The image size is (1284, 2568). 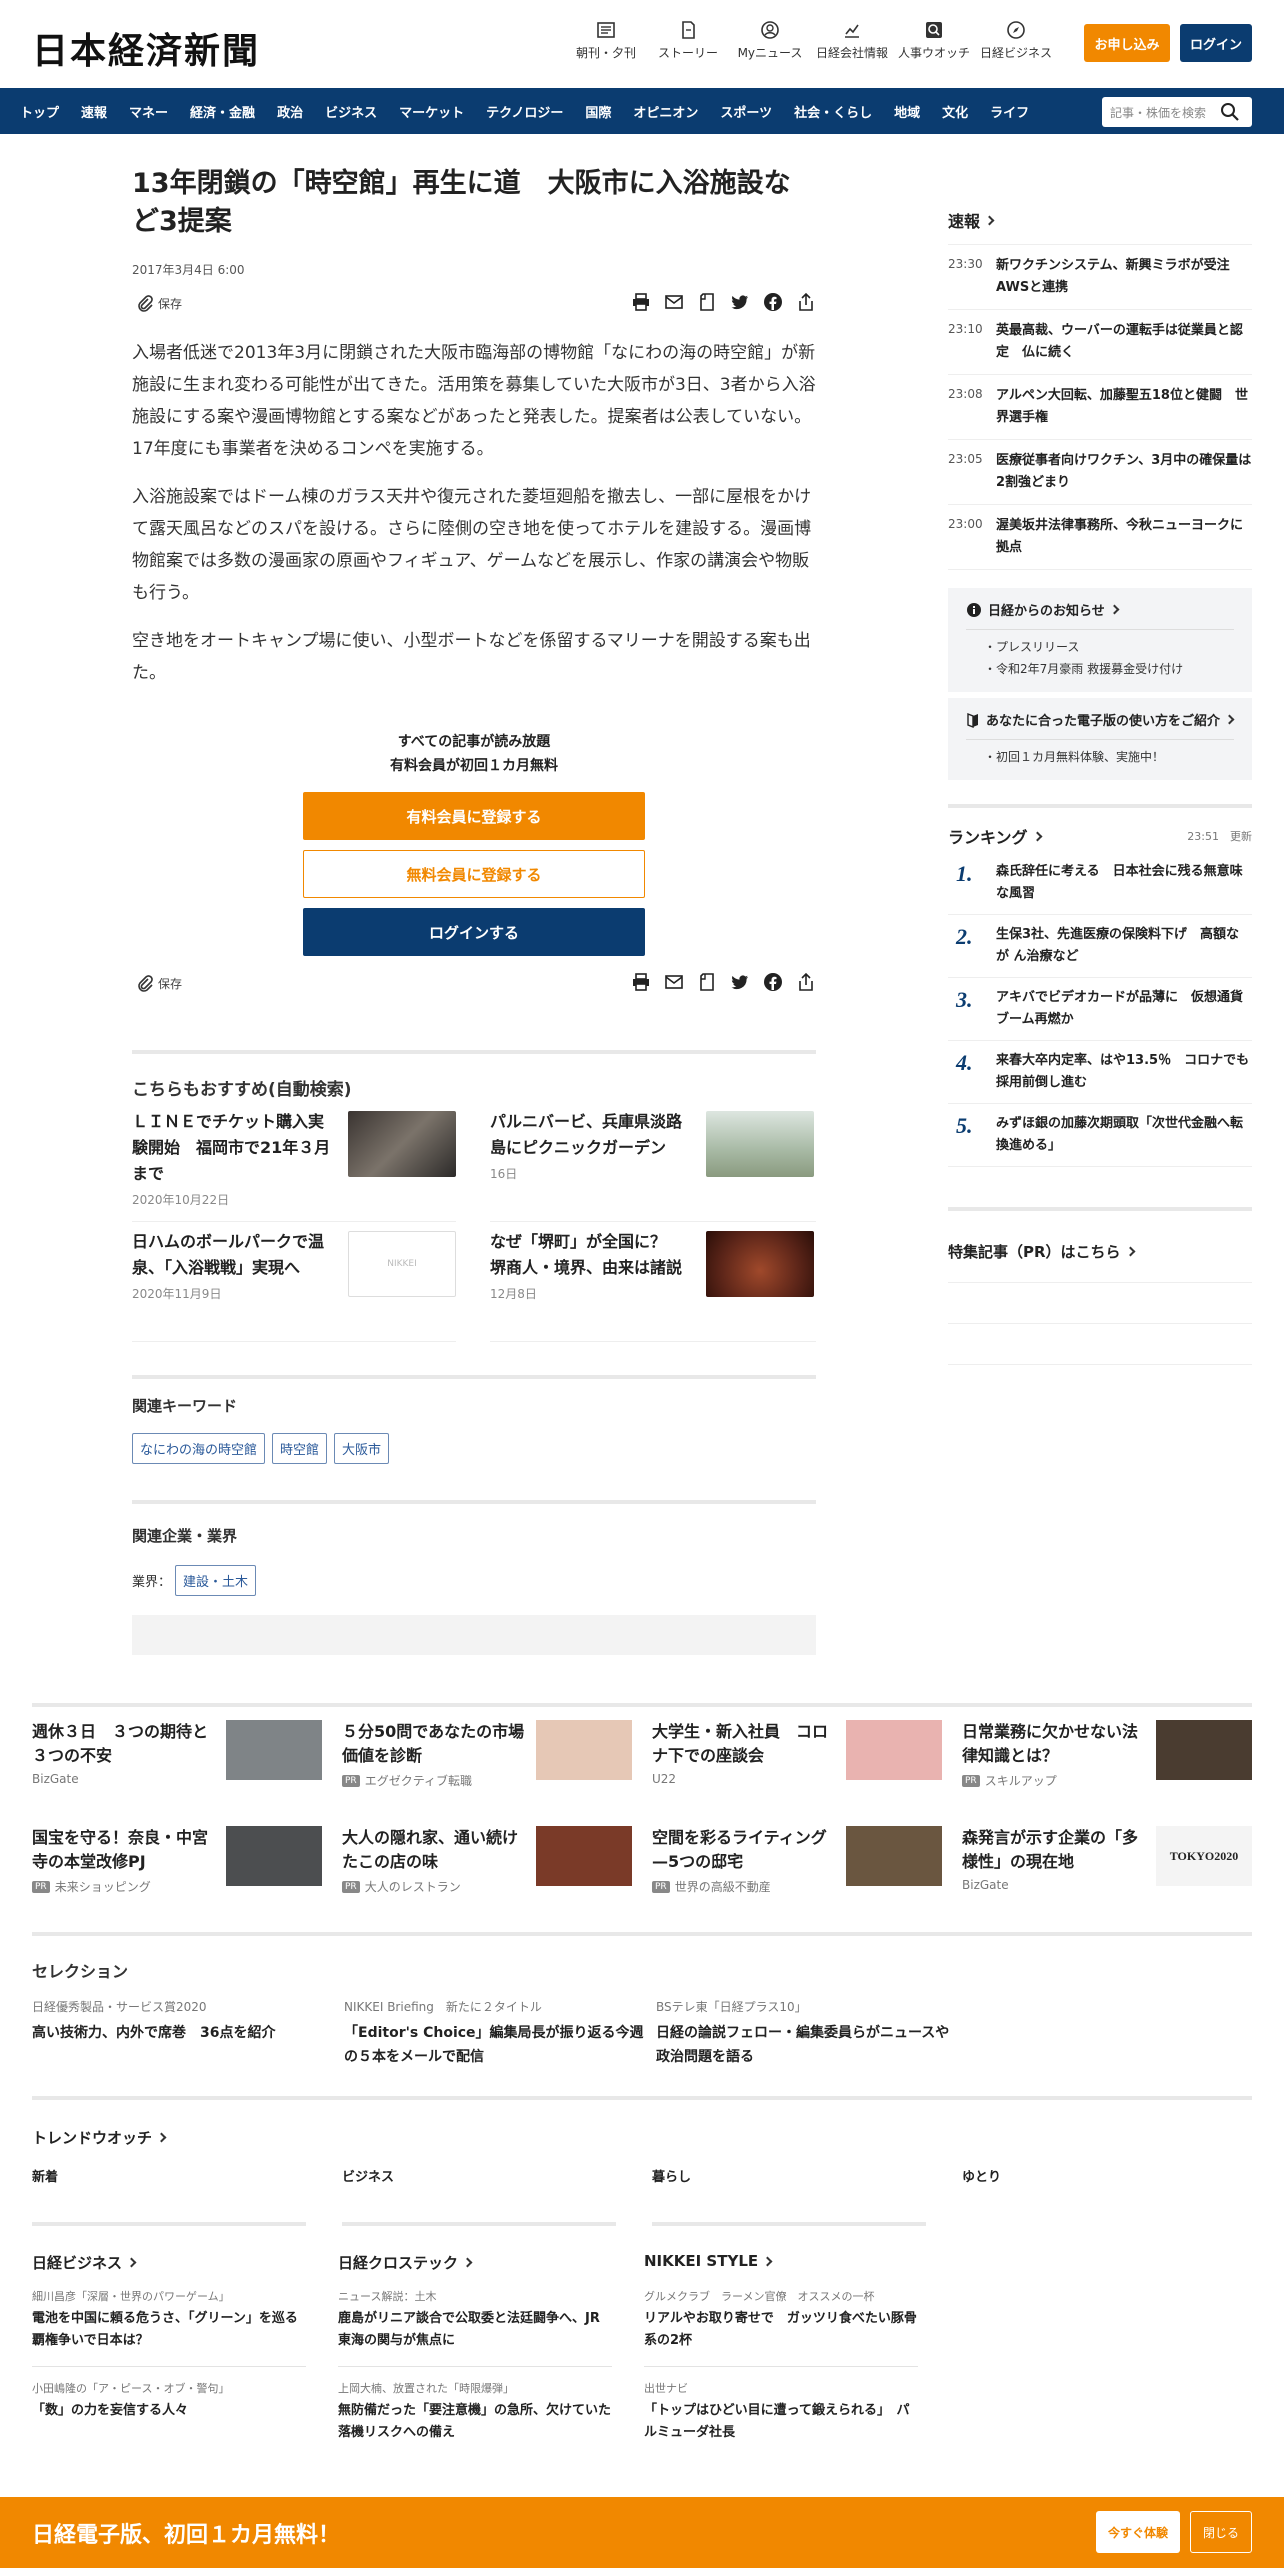 I want to click on industry-tag: 建設・土木, so click(x=216, y=1580).